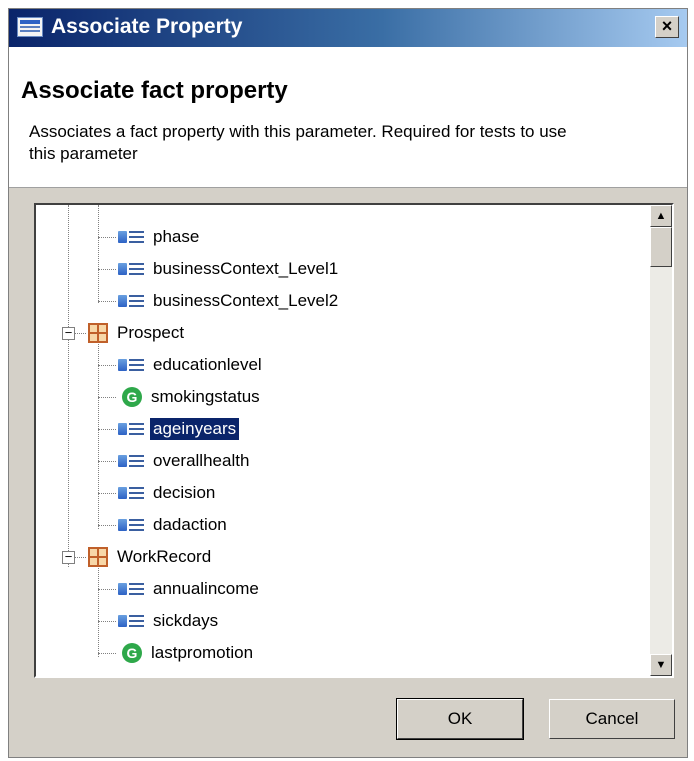 This screenshot has width=694, height=761. I want to click on tree-item-prospect: Prospect, so click(137, 333).